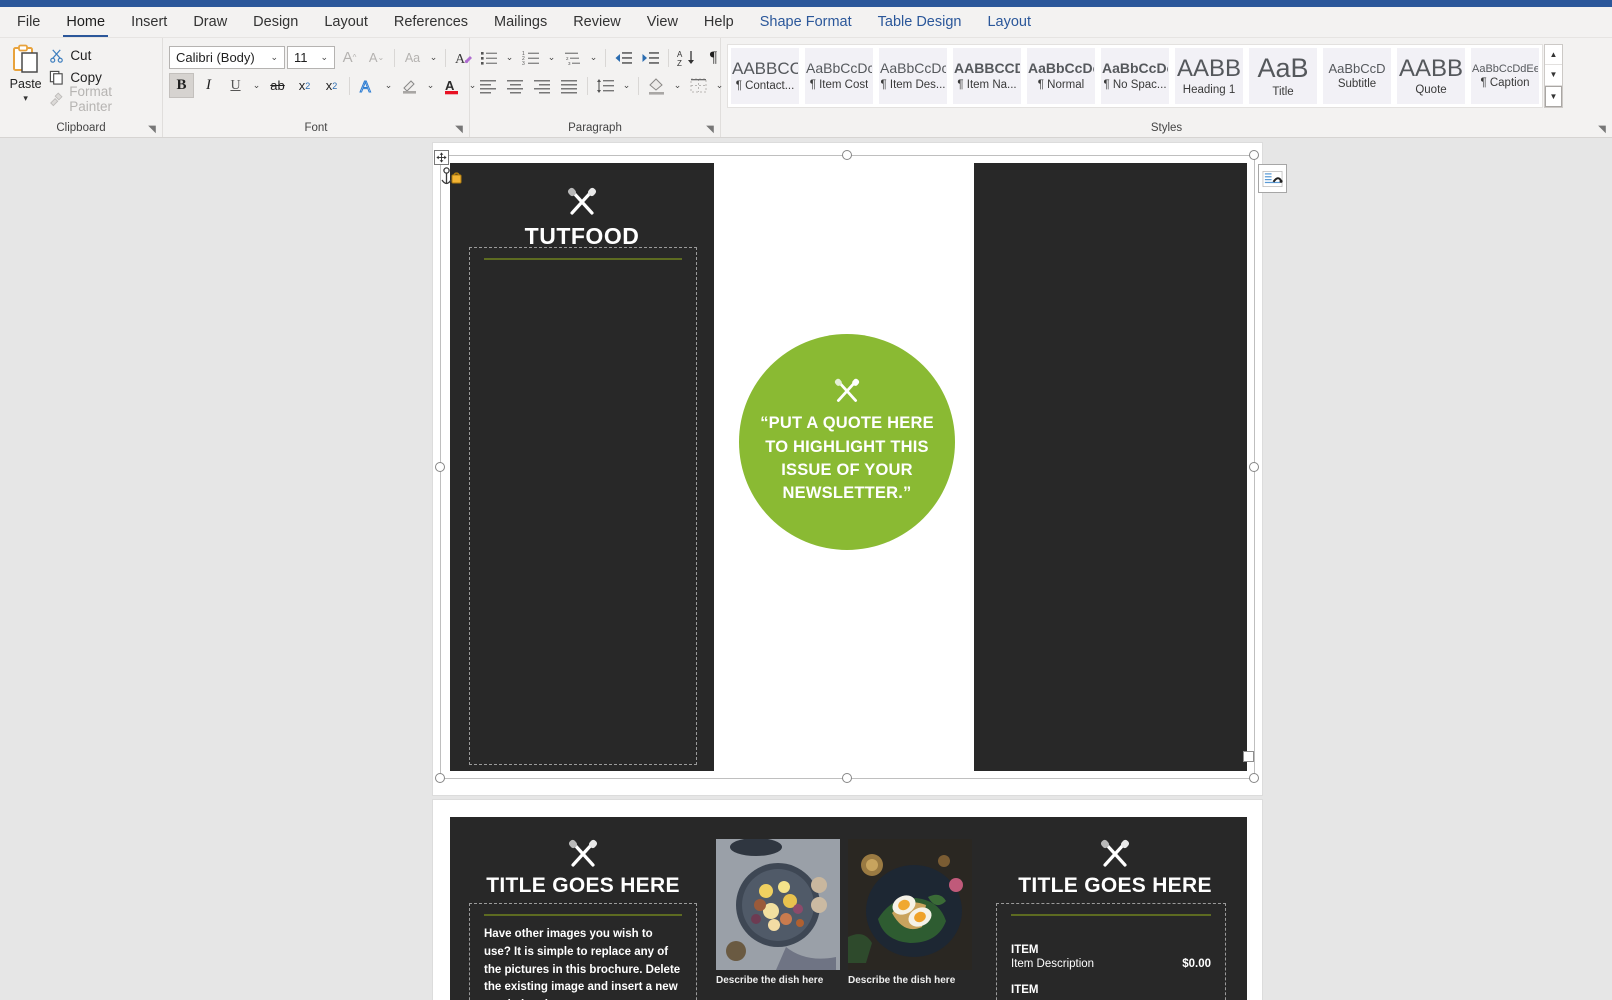 Image resolution: width=1612 pixels, height=1000 pixels. Describe the element at coordinates (1254, 778) in the screenshot. I see `selection-handle-bottom-right` at that location.